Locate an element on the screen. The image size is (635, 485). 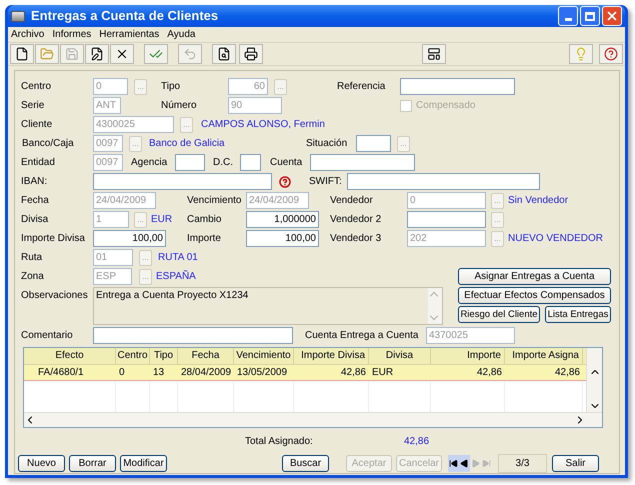
menu-item: Informes is located at coordinates (72, 34).